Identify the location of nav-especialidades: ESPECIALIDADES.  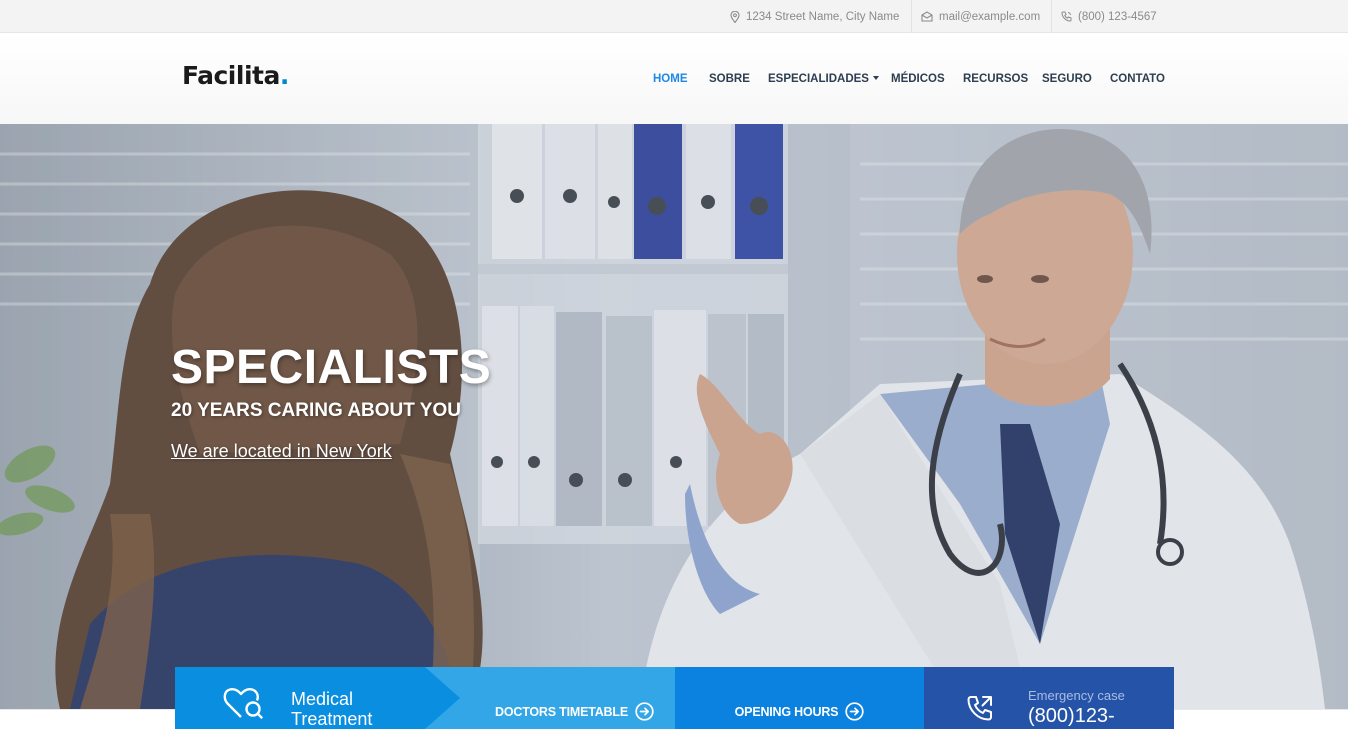
(823, 79).